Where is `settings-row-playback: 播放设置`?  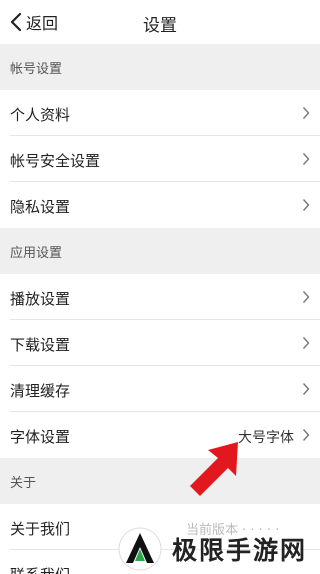 settings-row-playback: 播放设置 is located at coordinates (160, 297).